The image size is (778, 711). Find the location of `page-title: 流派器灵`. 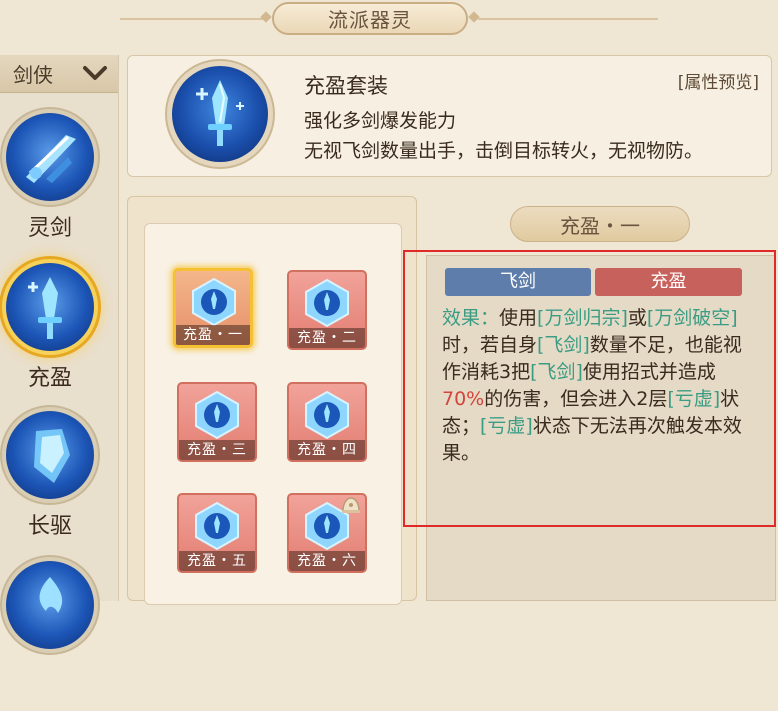

page-title: 流派器灵 is located at coordinates (370, 18).